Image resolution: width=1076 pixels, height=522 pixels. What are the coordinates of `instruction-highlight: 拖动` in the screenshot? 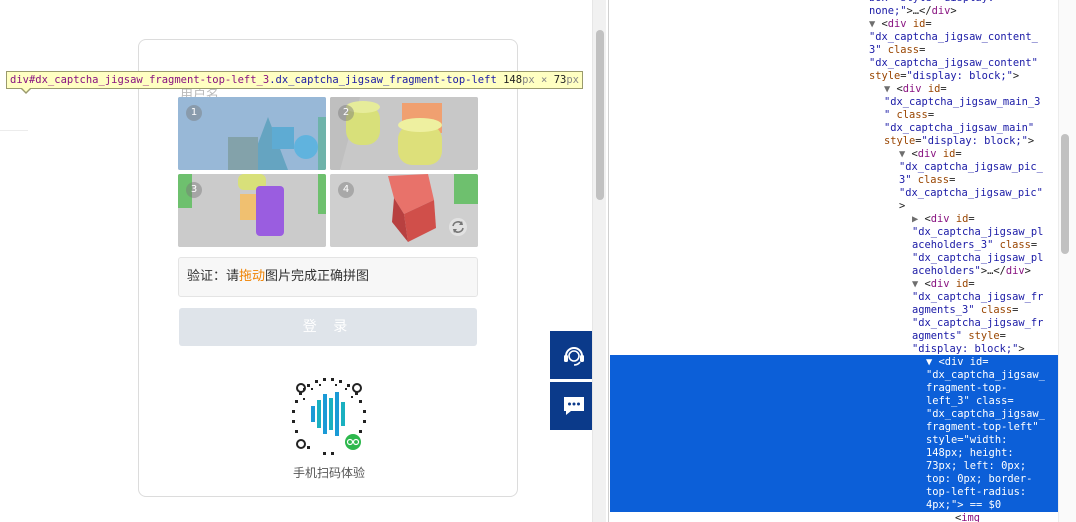 It's located at (252, 276).